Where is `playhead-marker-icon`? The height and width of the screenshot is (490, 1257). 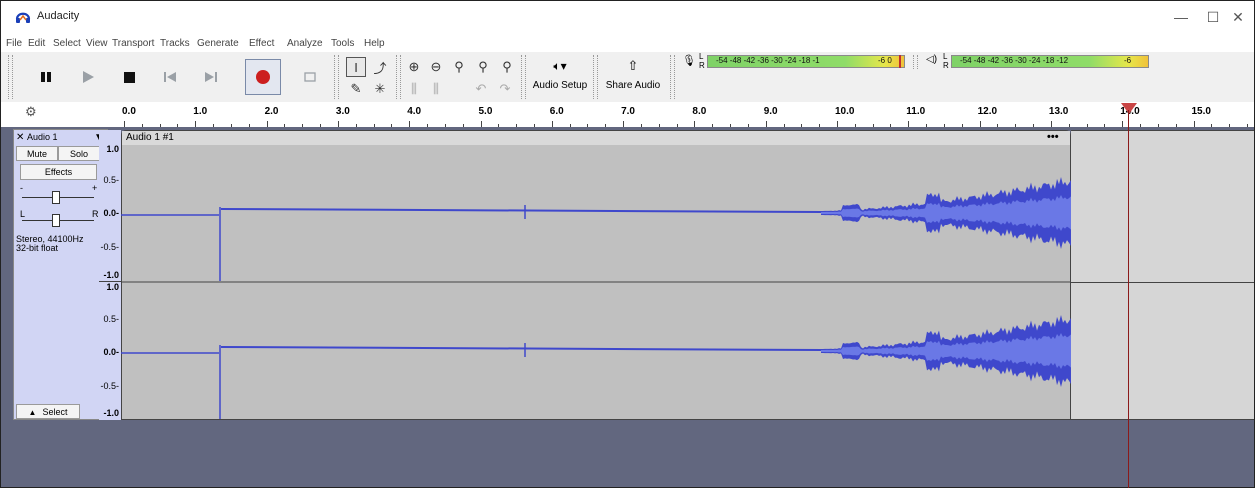
playhead-marker-icon is located at coordinates (1129, 109).